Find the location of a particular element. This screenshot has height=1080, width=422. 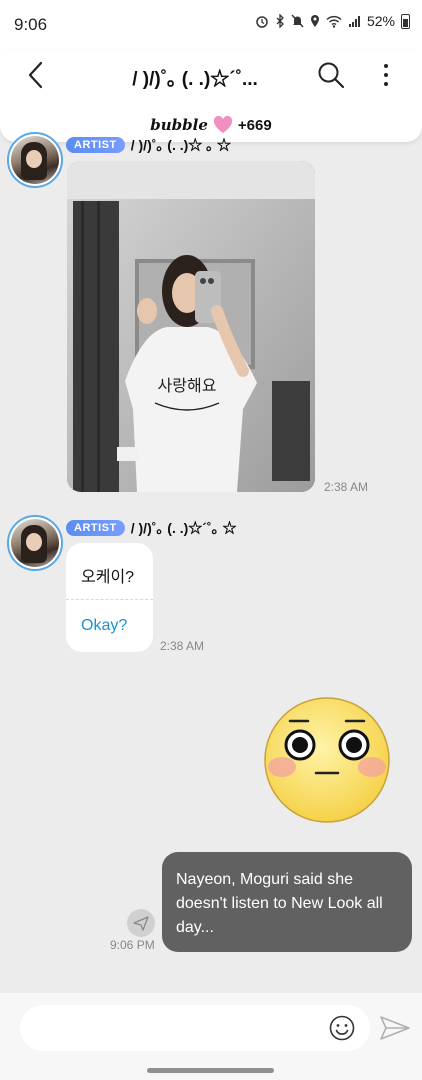

message-translated-text: Okay? is located at coordinates (104, 625).